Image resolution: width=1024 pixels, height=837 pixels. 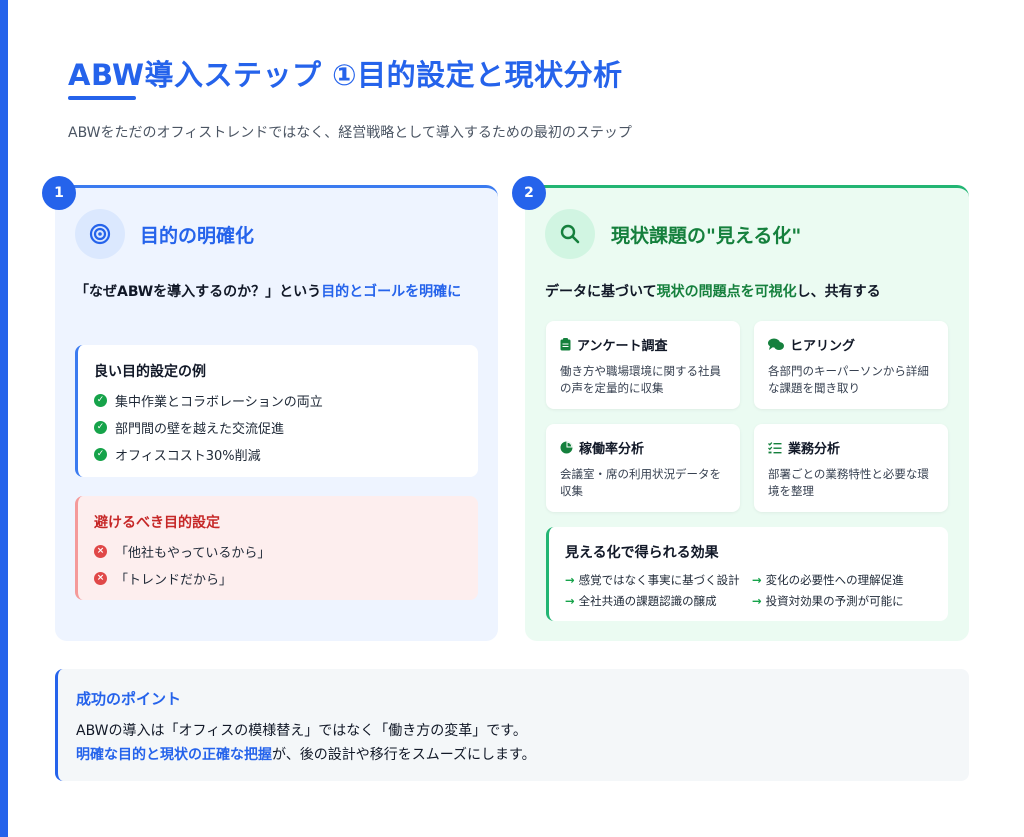 What do you see at coordinates (150, 372) in the screenshot?
I see `good-examples-title: 良い目的設定の例` at bounding box center [150, 372].